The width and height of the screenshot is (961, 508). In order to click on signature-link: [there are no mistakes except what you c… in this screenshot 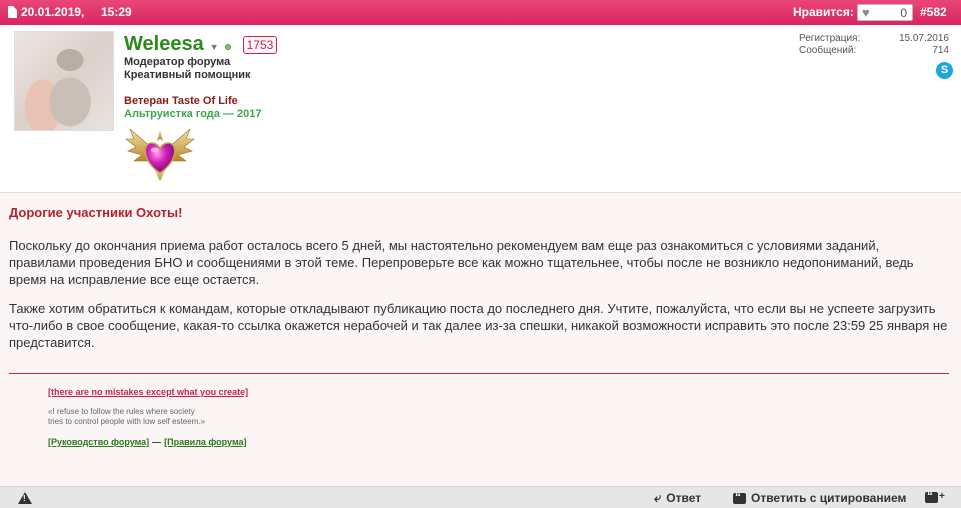, I will do `click(148, 392)`.